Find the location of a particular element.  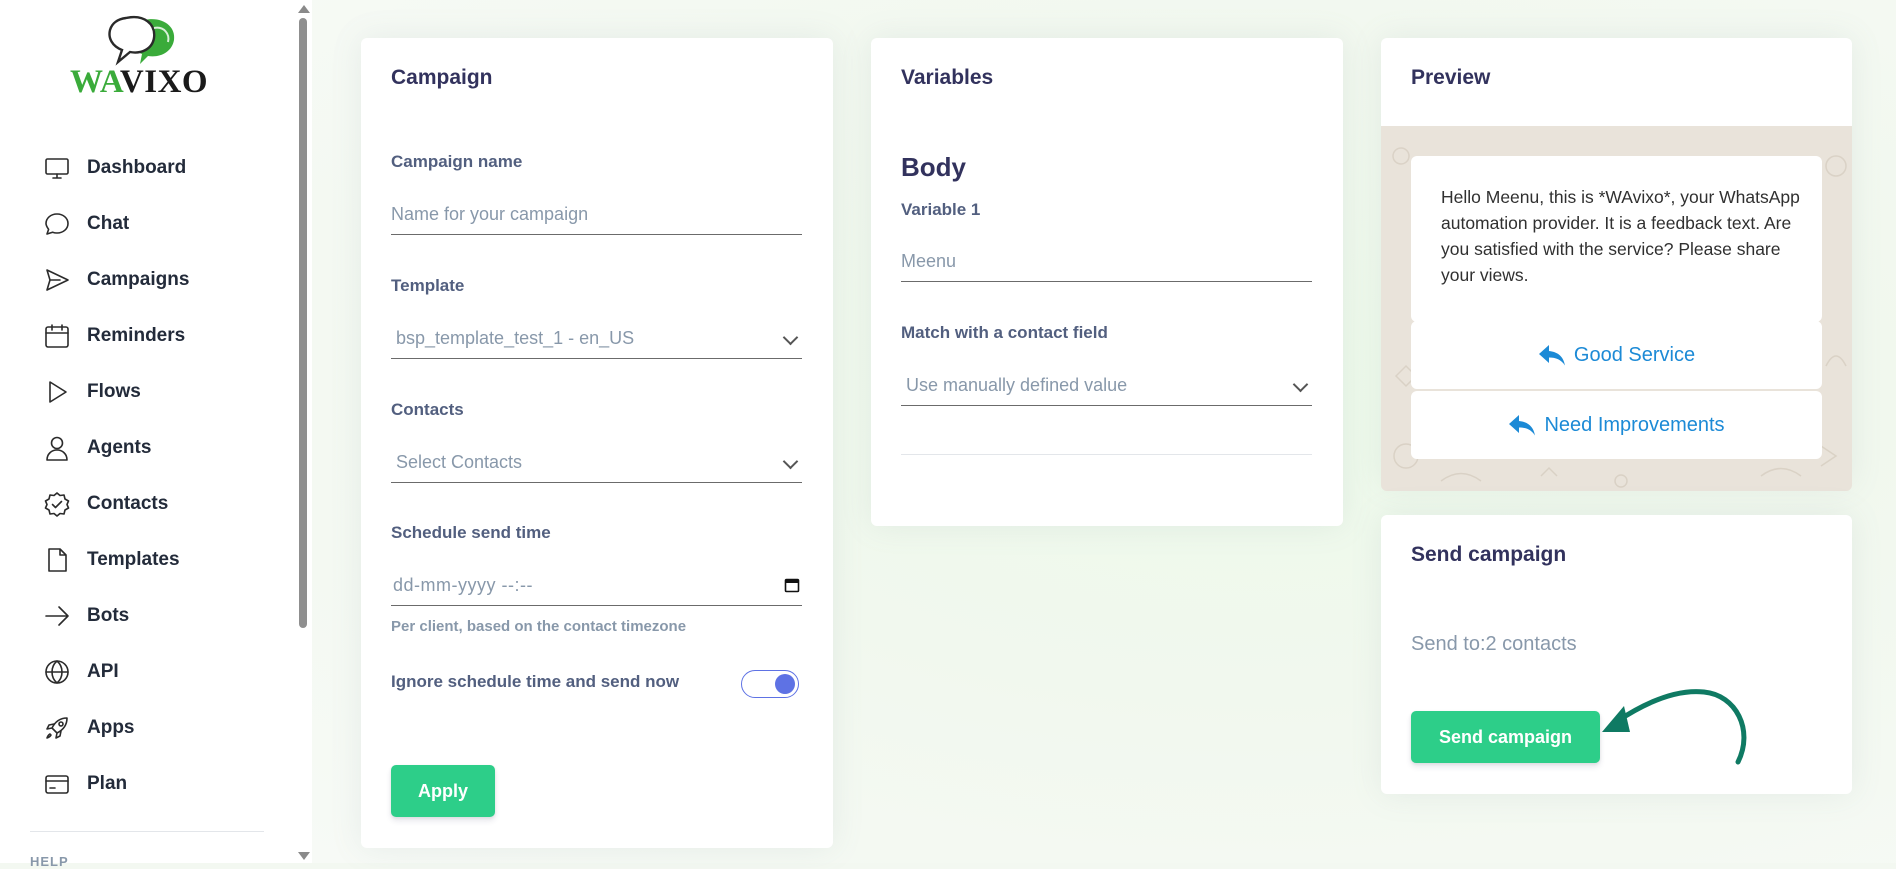

contacts-select-placeholder: Select Contacts is located at coordinates (459, 461).